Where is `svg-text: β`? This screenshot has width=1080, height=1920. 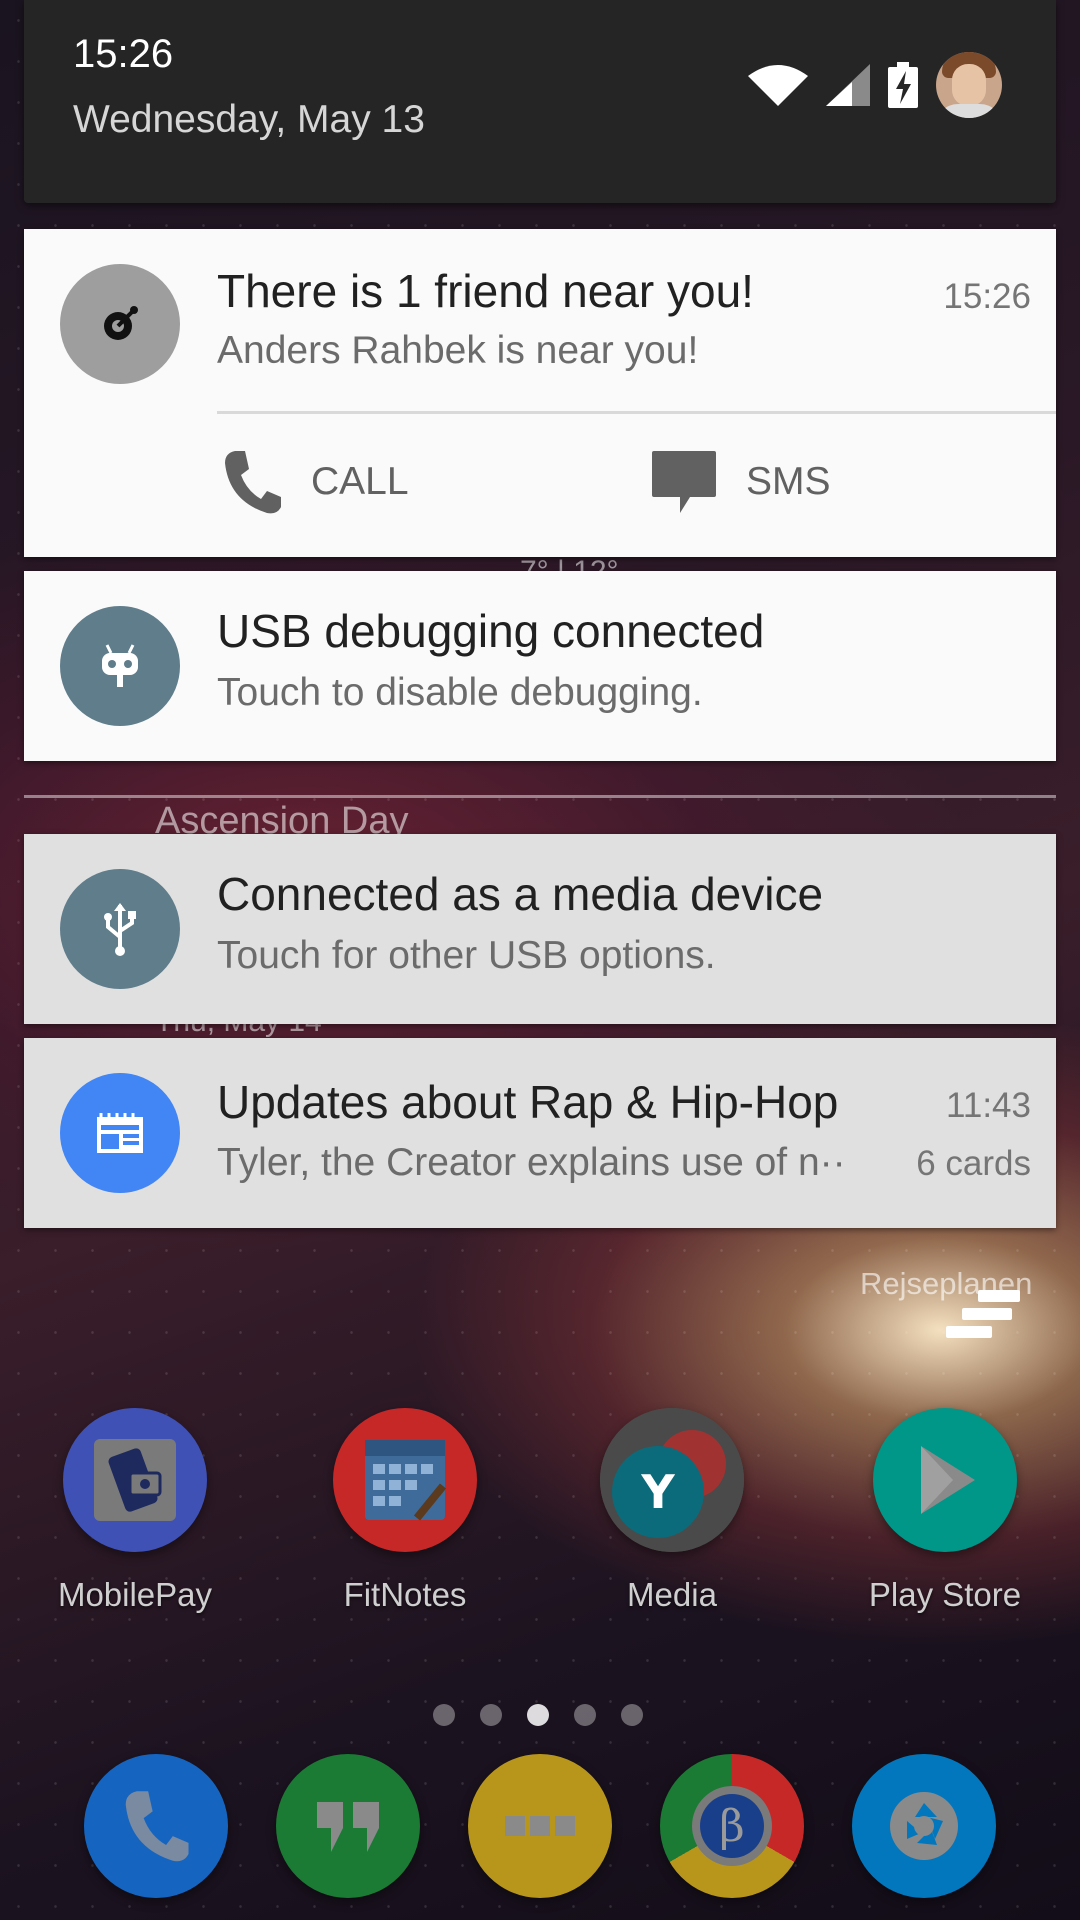 svg-text: β is located at coordinates (731, 1826).